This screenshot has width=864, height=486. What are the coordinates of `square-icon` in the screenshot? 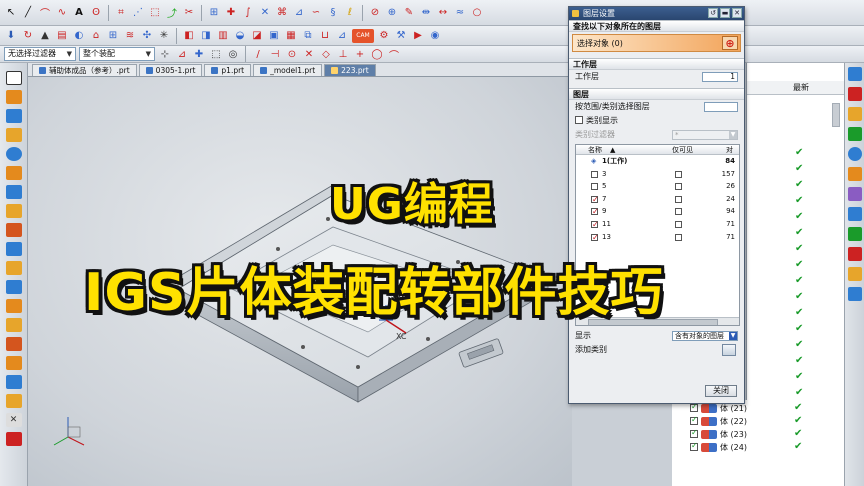 It's located at (13, 78).